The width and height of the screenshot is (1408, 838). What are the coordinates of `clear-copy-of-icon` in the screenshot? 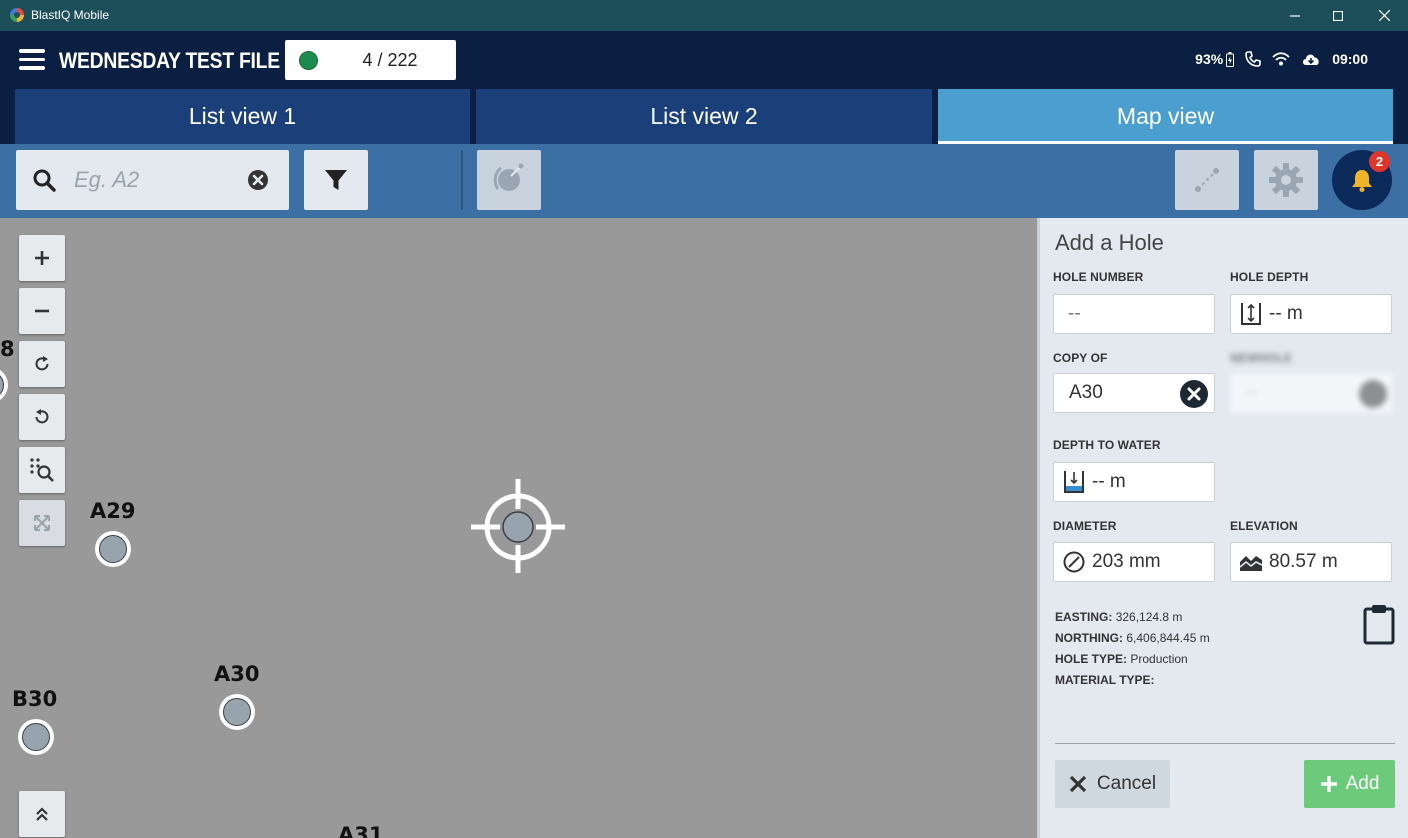 It's located at (1194, 394).